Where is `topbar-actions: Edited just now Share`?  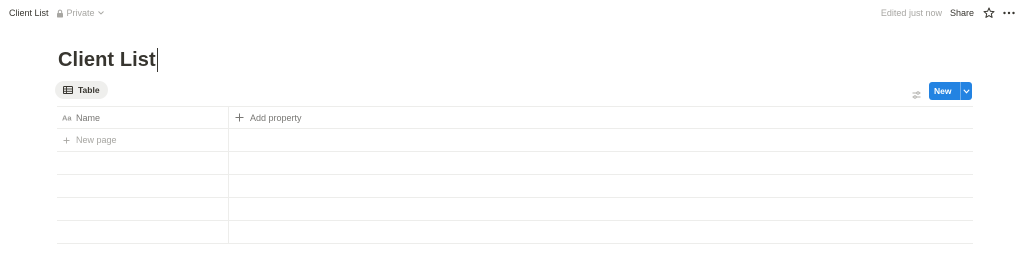 topbar-actions: Edited just now Share is located at coordinates (952, 13).